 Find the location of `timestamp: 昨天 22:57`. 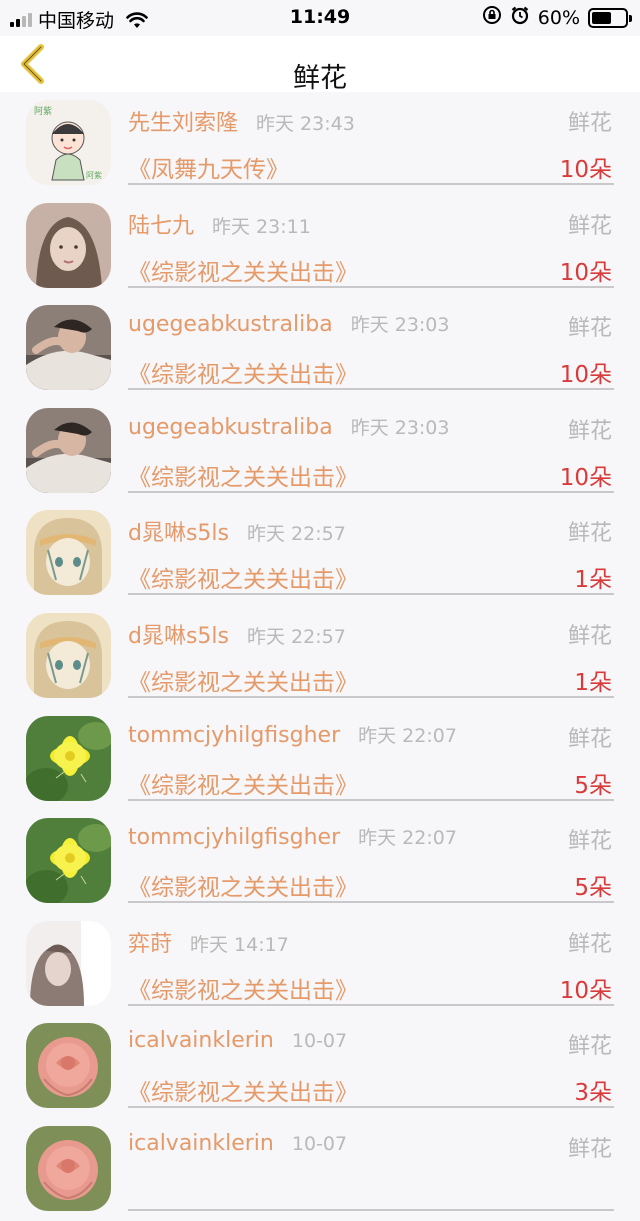

timestamp: 昨天 22:57 is located at coordinates (296, 534).